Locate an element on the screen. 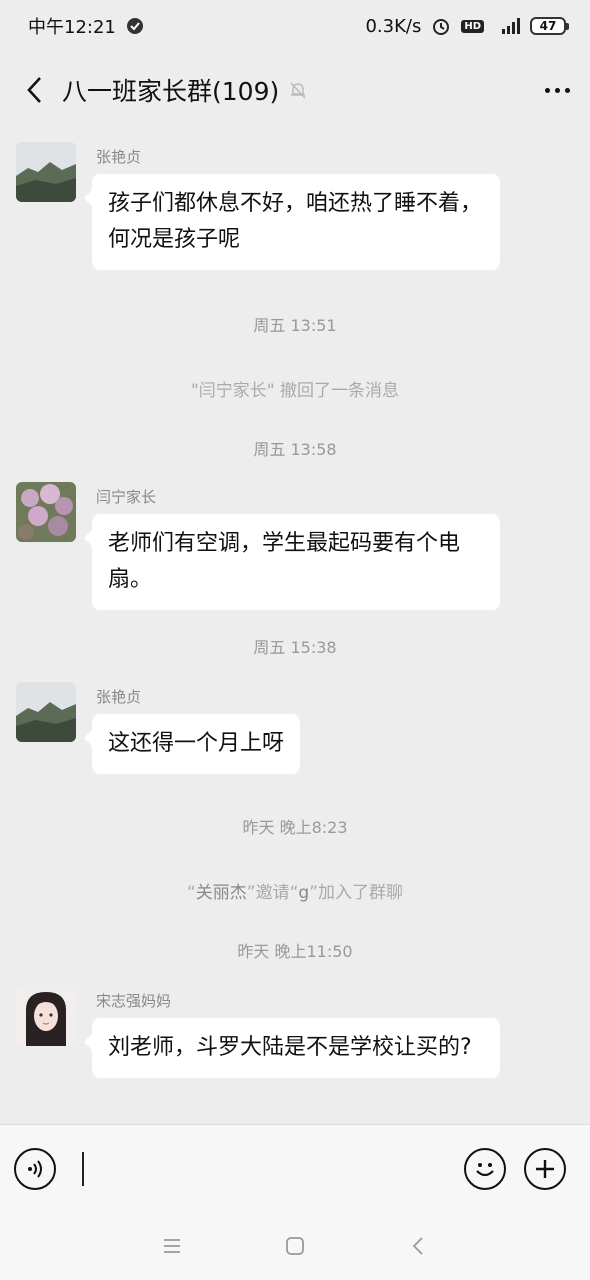 The height and width of the screenshot is (1280, 590). inviter-name: 关丽杰 is located at coordinates (221, 893).